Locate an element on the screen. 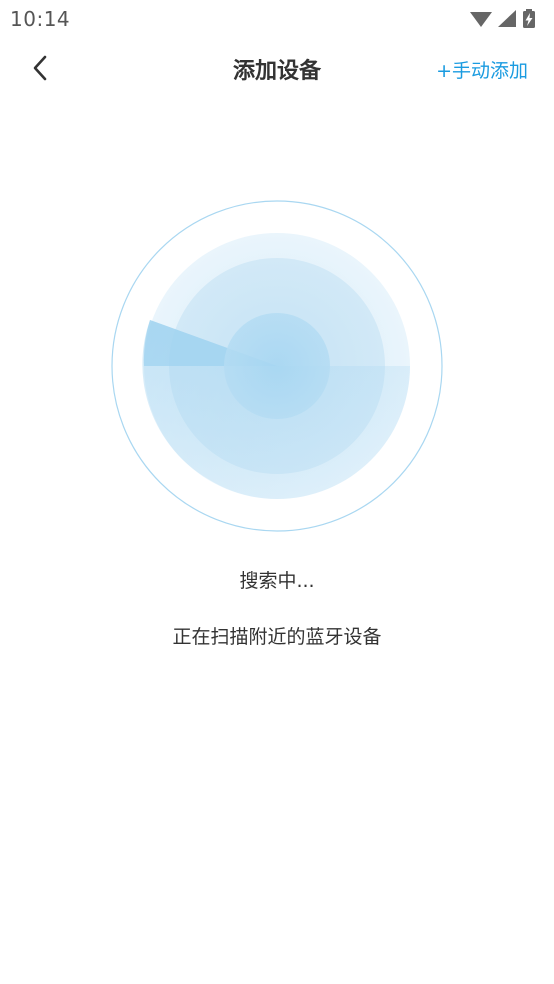  manual-add-button: +手动添加 is located at coordinates (482, 69).